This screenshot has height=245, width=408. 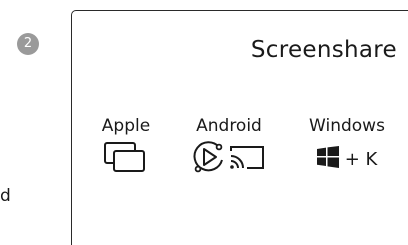 I want to click on platform-windows: Windows + K, so click(x=347, y=146).